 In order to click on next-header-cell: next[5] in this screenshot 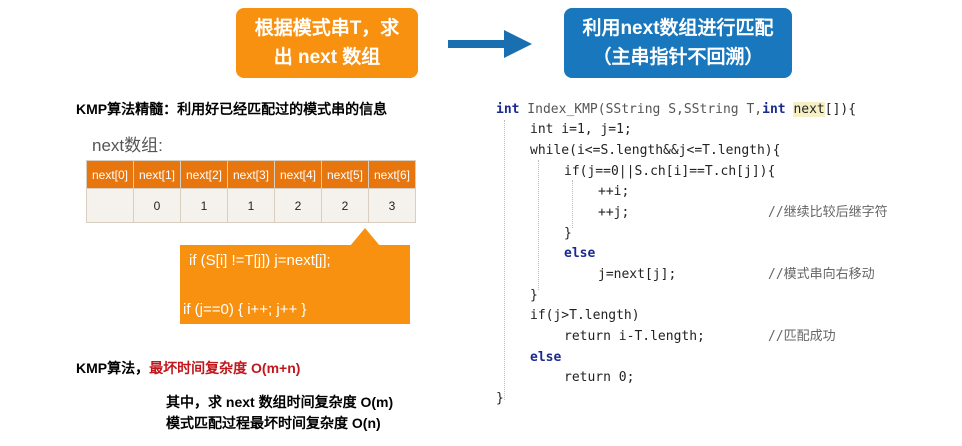, I will do `click(345, 174)`.